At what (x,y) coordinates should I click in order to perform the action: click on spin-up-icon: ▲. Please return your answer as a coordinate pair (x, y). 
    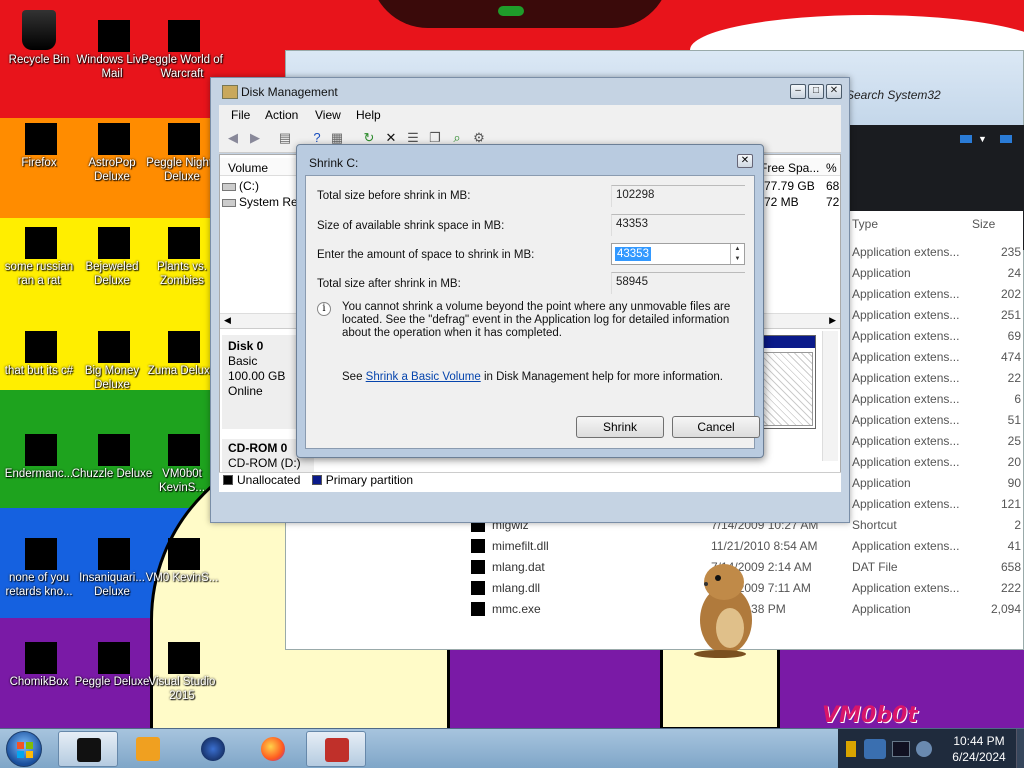
    Looking at the image, I should click on (737, 249).